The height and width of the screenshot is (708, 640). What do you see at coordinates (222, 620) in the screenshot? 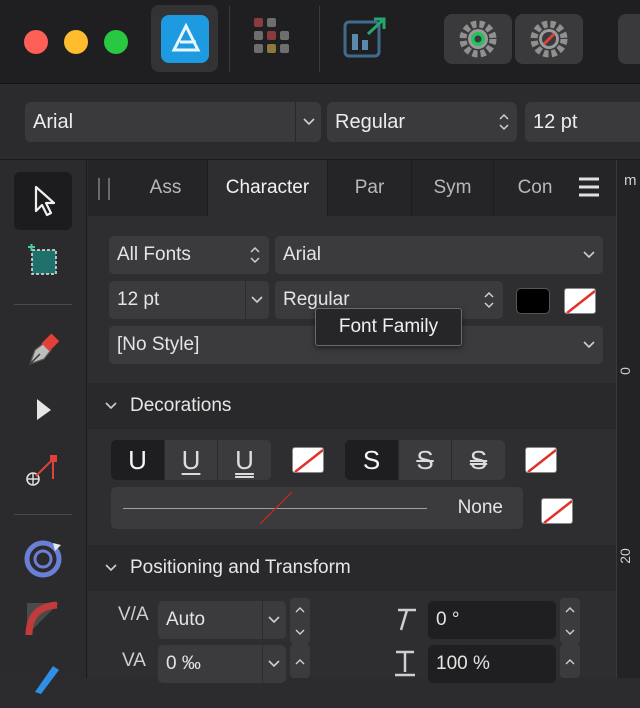
I see `tracking-field: Auto` at bounding box center [222, 620].